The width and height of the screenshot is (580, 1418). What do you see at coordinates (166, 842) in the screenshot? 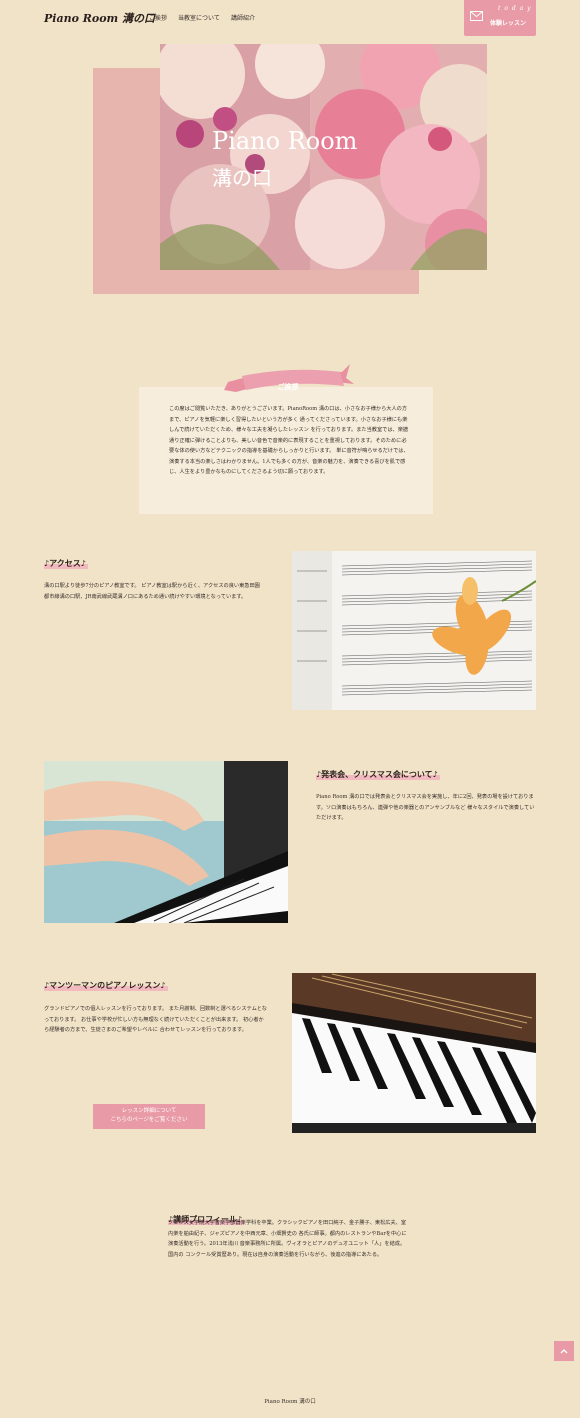
I see `piano-hands-photo` at bounding box center [166, 842].